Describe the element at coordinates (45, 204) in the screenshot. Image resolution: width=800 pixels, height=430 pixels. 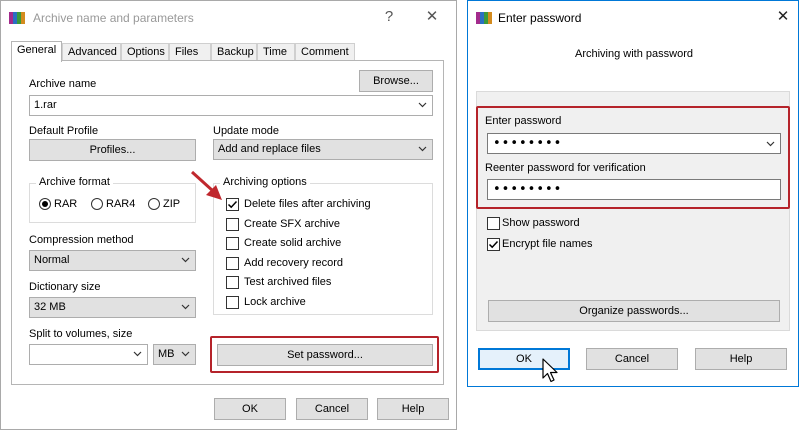
I see `radio-rar` at that location.